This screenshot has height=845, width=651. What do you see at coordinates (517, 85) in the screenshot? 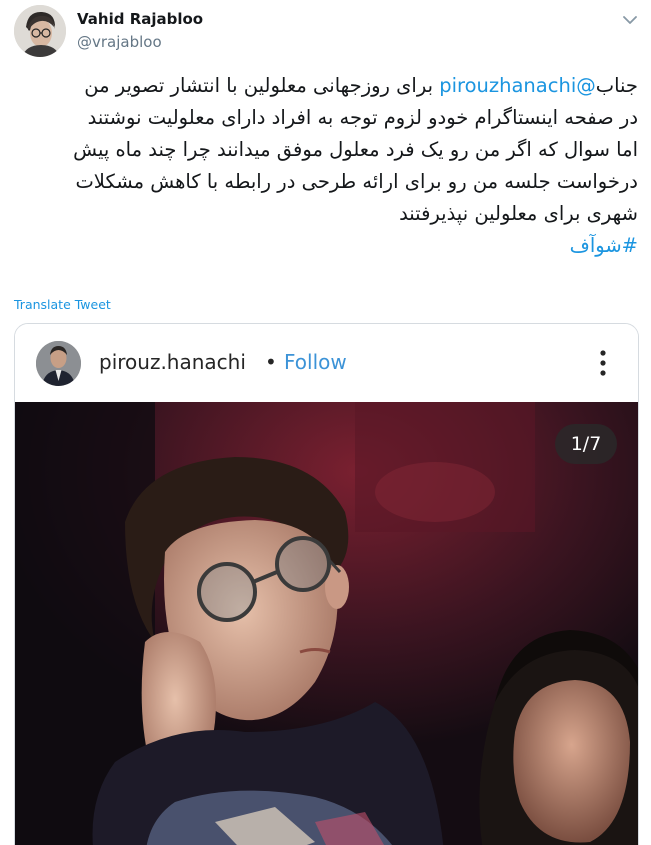
I see `mention-link: @pirouzhanachi` at bounding box center [517, 85].